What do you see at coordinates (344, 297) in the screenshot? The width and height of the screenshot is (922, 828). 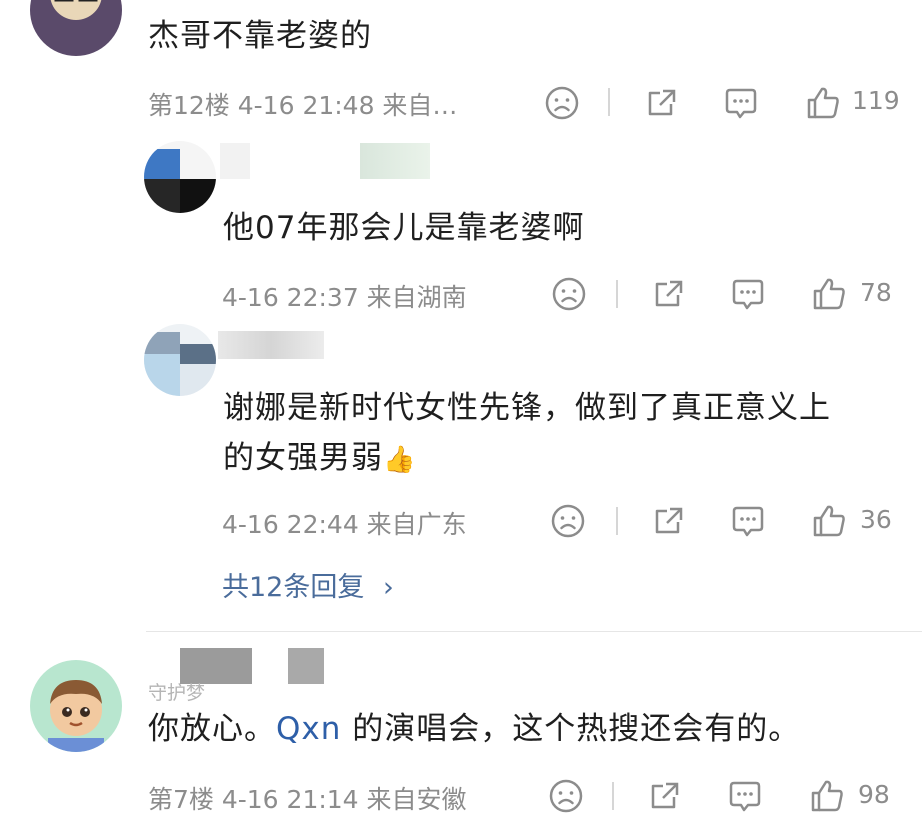 I see `comment-meta: 4-16 22:37 来自湖南` at bounding box center [344, 297].